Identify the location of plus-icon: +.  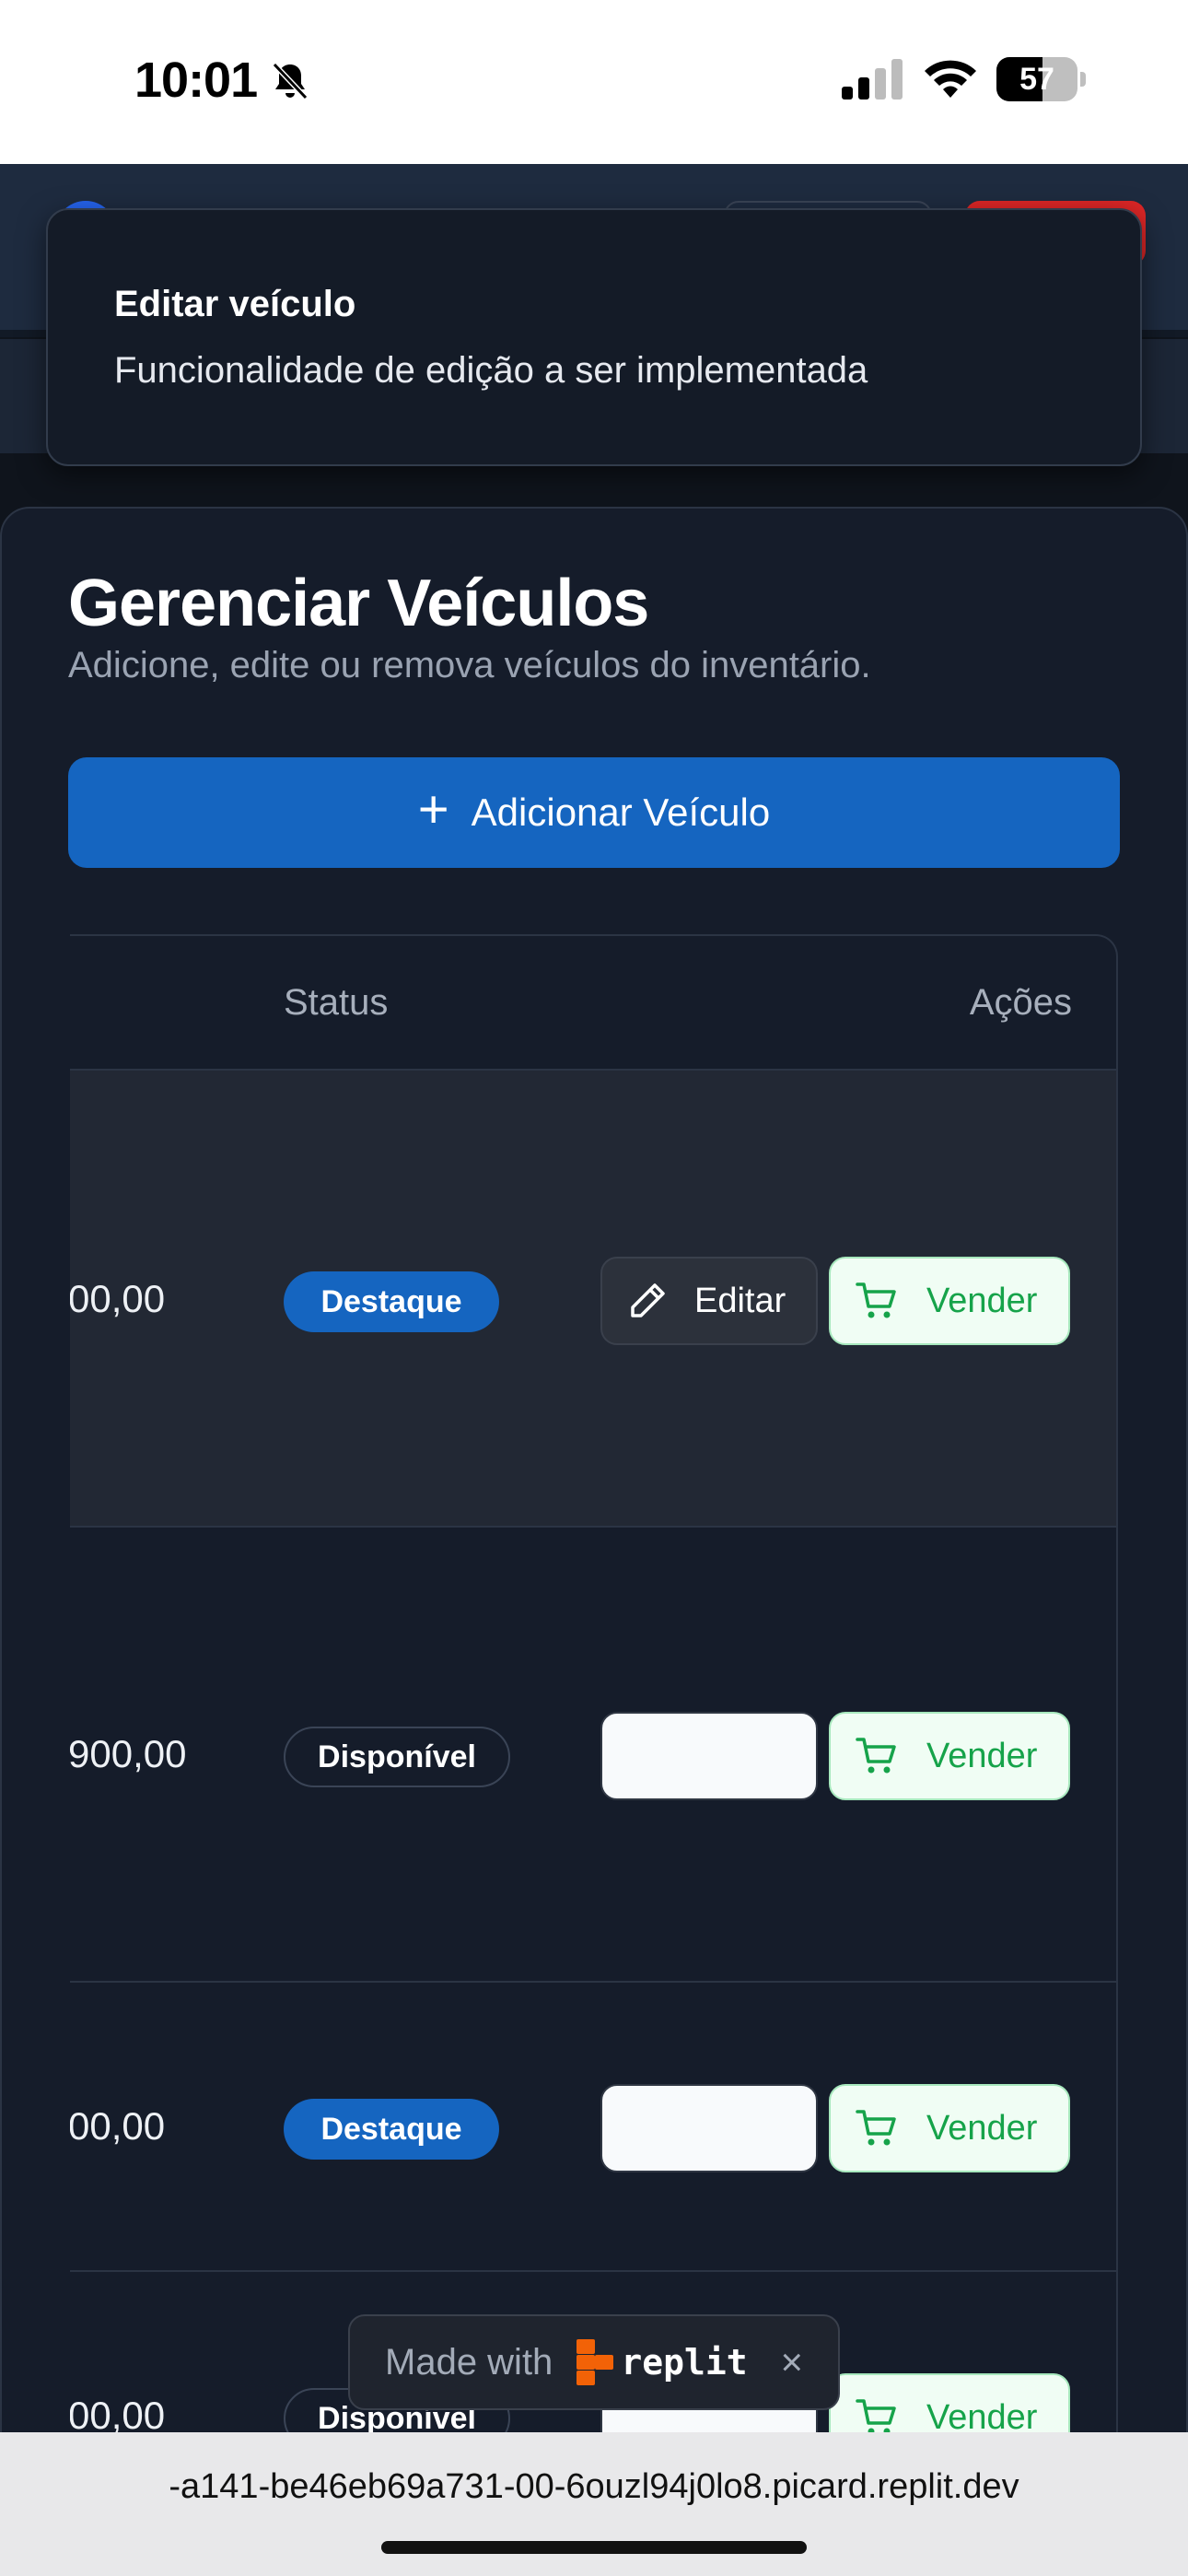
(433, 809).